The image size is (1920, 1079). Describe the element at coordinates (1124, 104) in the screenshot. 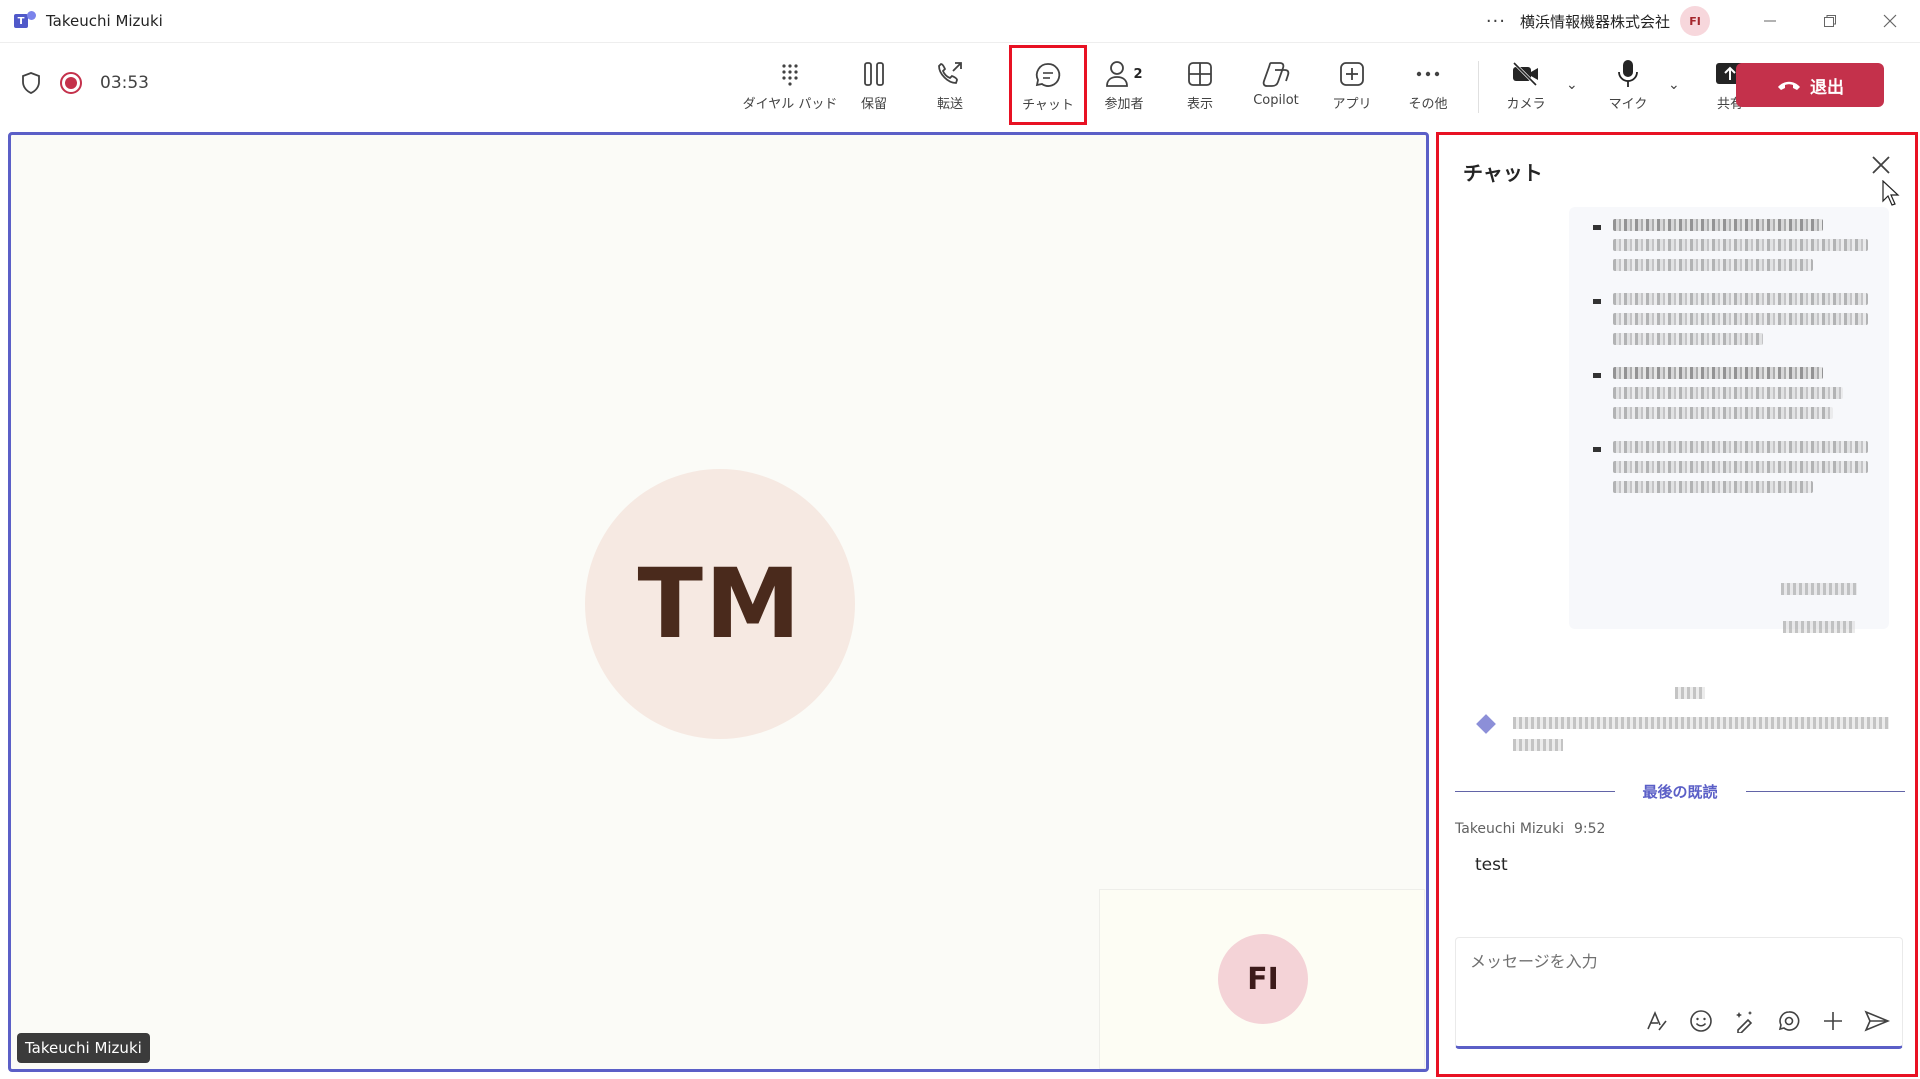

I see `participants-label: 参加者` at that location.